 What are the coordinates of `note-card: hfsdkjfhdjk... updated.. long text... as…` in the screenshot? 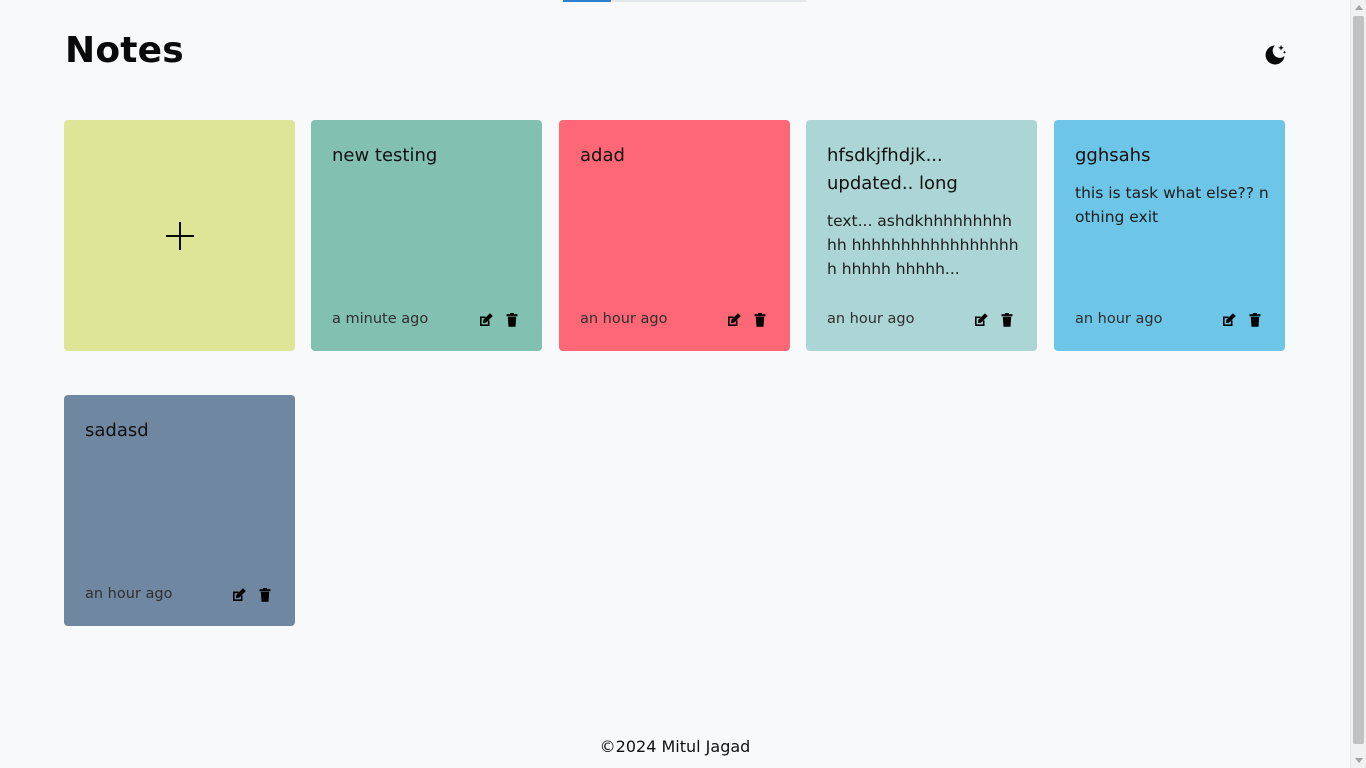 It's located at (921, 235).